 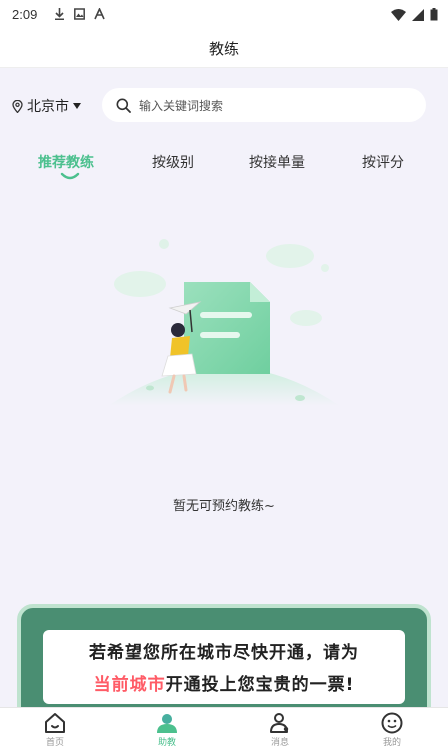 What do you see at coordinates (55, 723) in the screenshot?
I see `home-icon` at bounding box center [55, 723].